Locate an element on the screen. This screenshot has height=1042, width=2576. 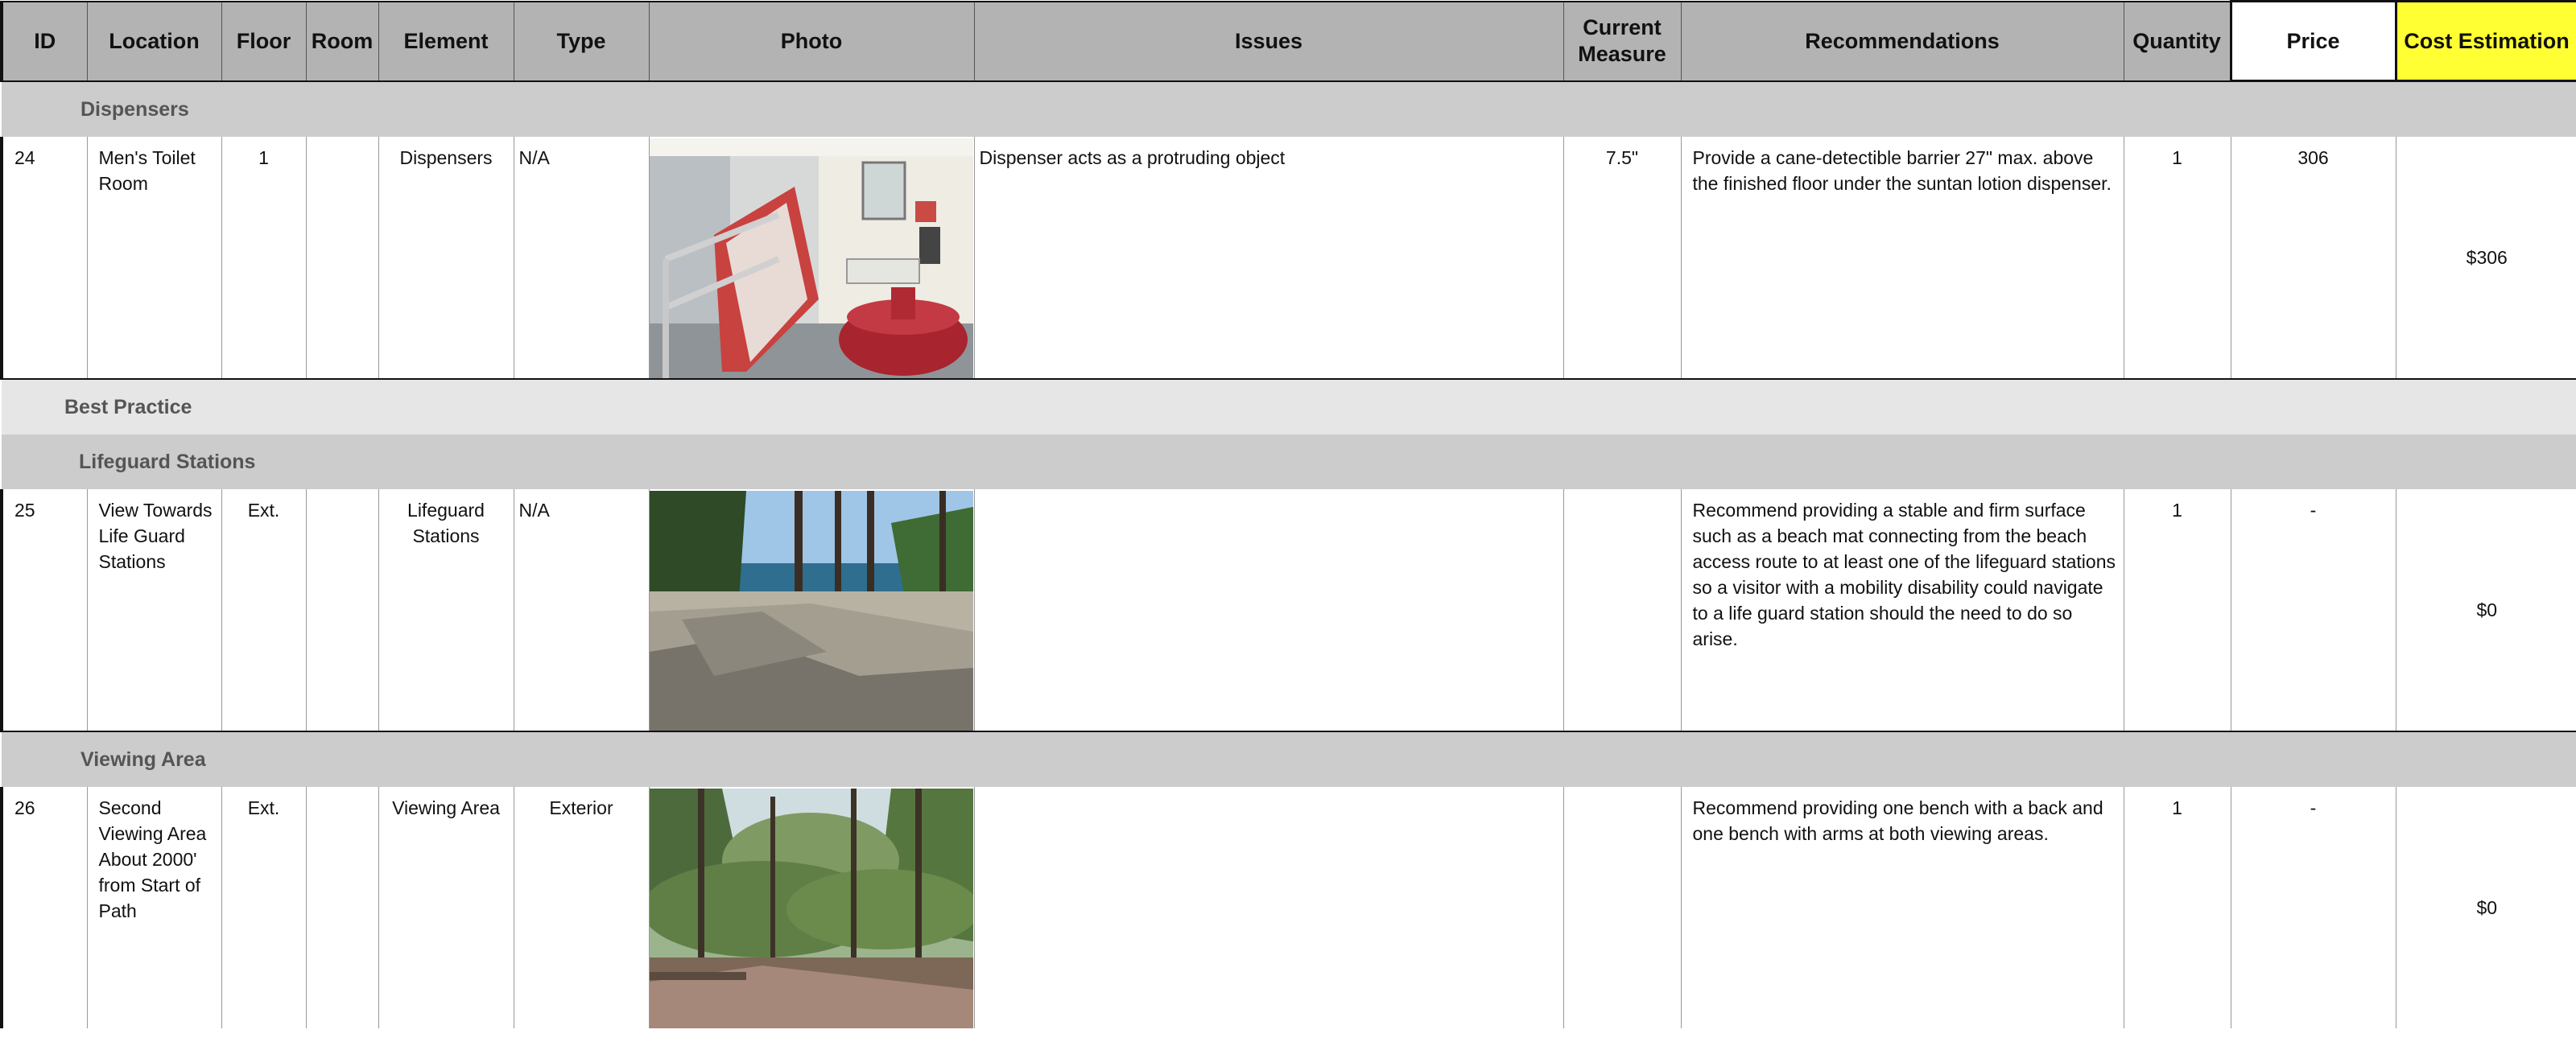
cell-id: 25 is located at coordinates (44, 610).